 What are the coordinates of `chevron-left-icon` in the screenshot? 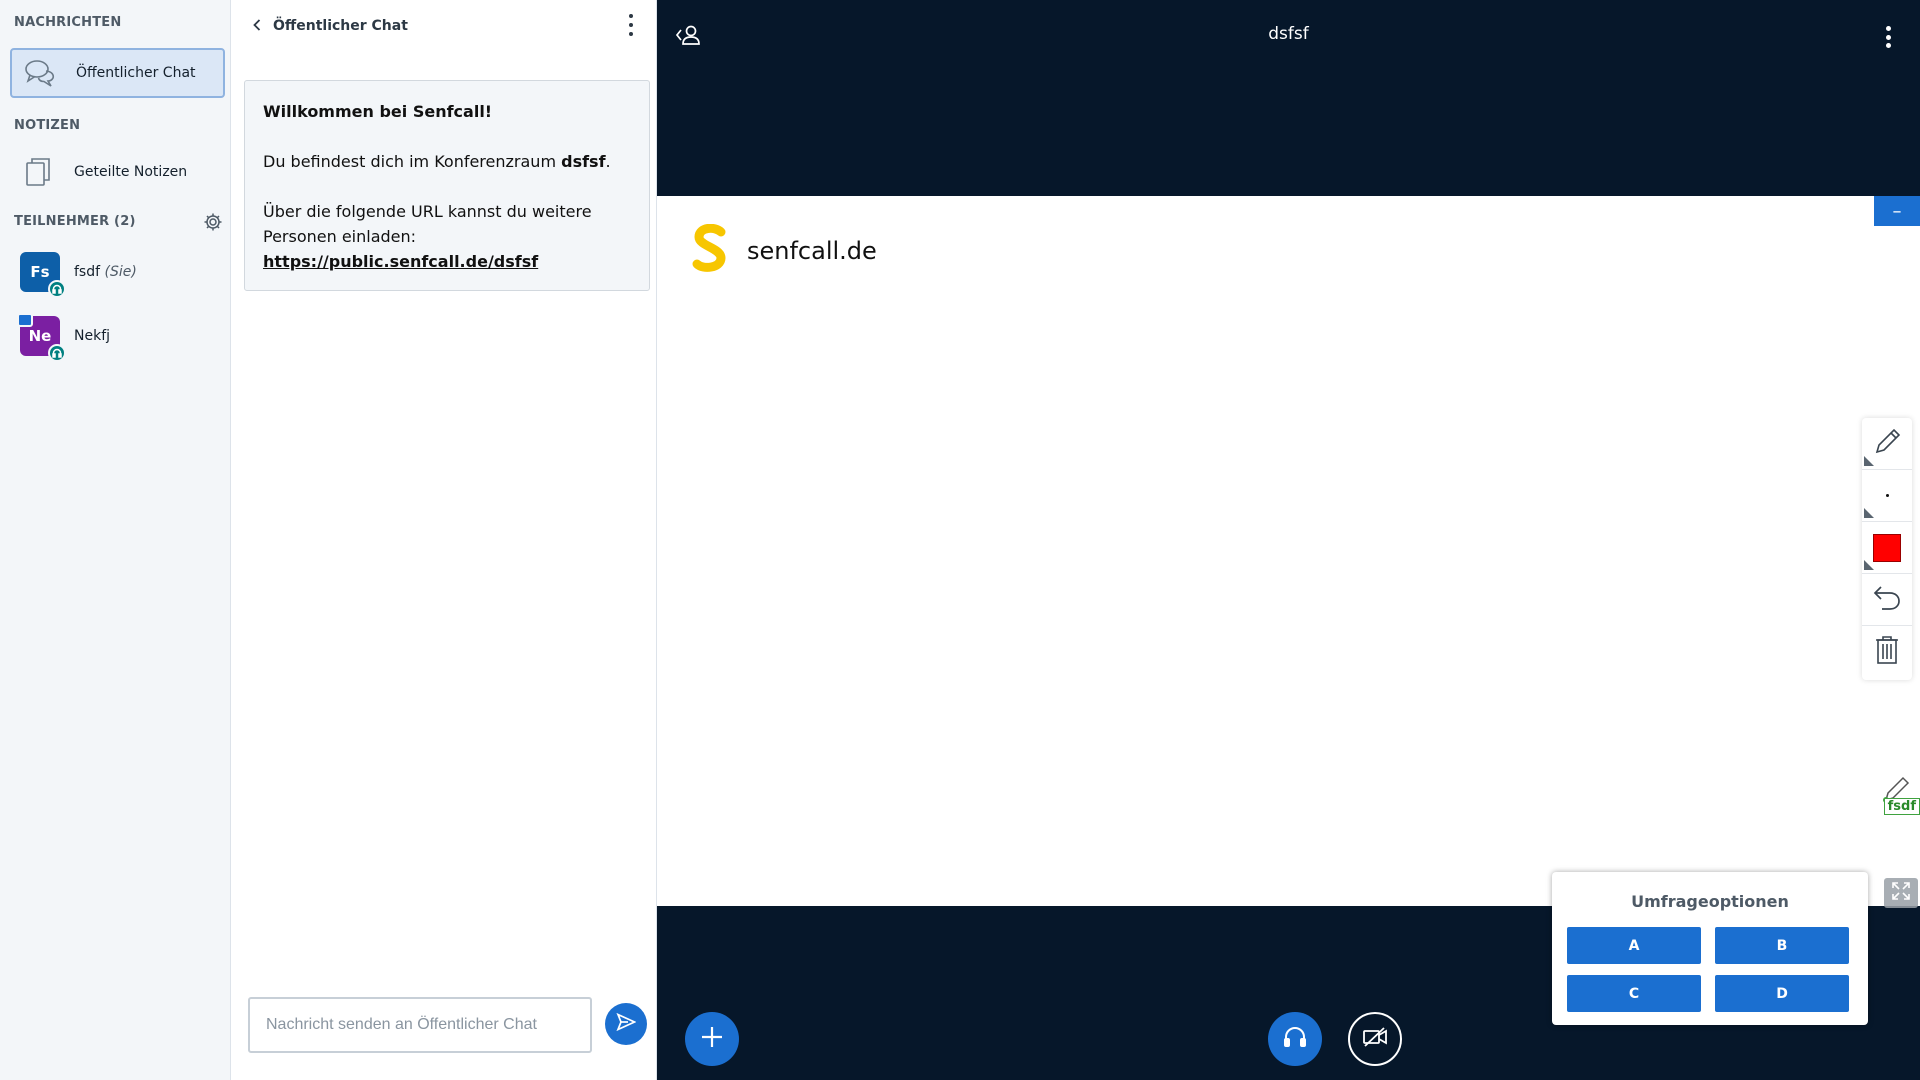 It's located at (257, 25).